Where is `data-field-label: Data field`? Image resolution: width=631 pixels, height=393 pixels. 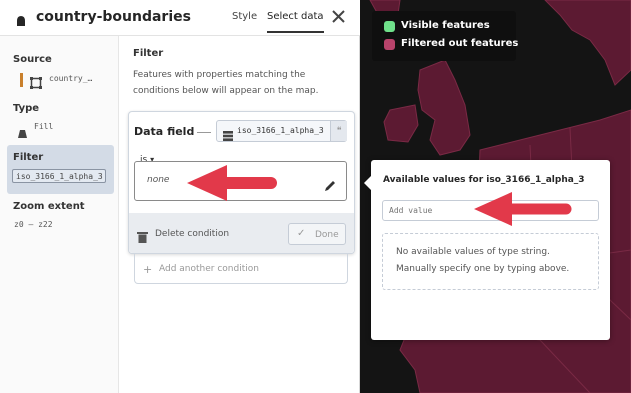
data-field-label: Data field is located at coordinates (164, 131).